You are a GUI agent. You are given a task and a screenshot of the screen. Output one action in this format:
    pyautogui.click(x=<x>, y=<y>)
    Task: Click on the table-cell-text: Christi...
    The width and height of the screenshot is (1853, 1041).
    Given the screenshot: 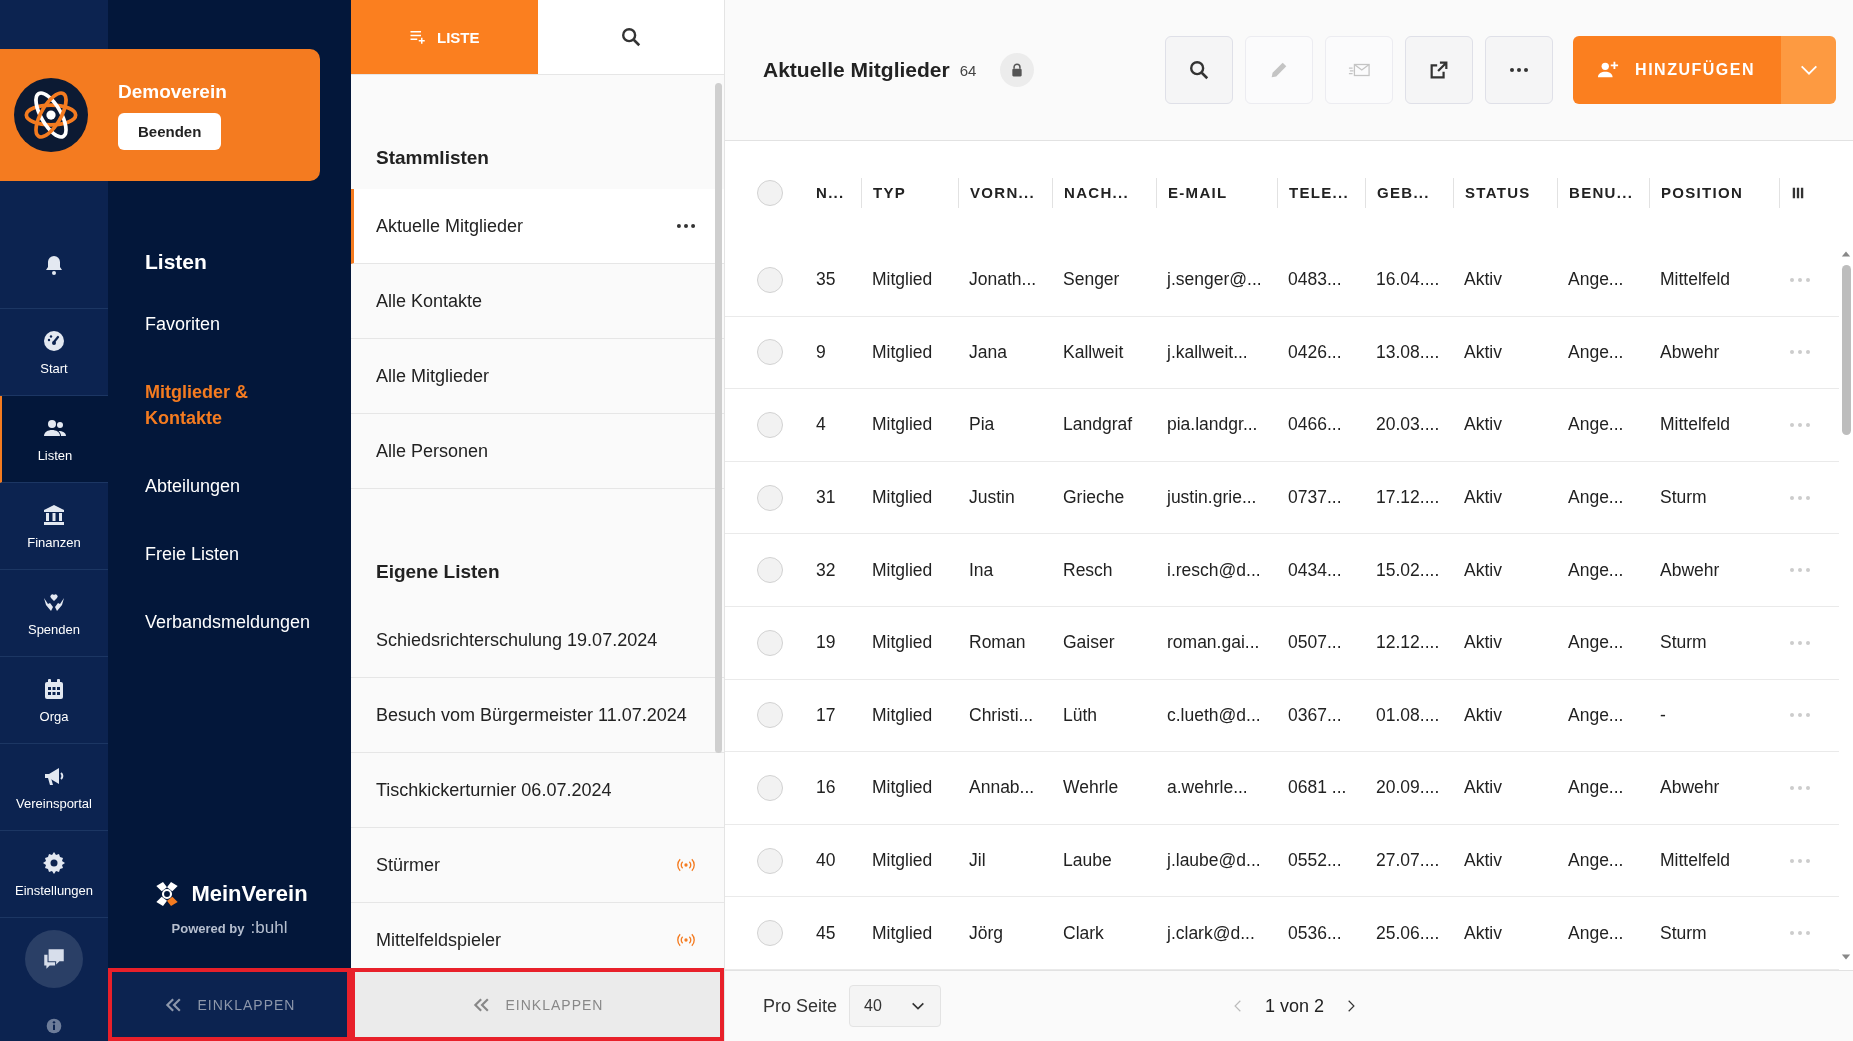 What is the action you would take?
    pyautogui.click(x=1001, y=715)
    